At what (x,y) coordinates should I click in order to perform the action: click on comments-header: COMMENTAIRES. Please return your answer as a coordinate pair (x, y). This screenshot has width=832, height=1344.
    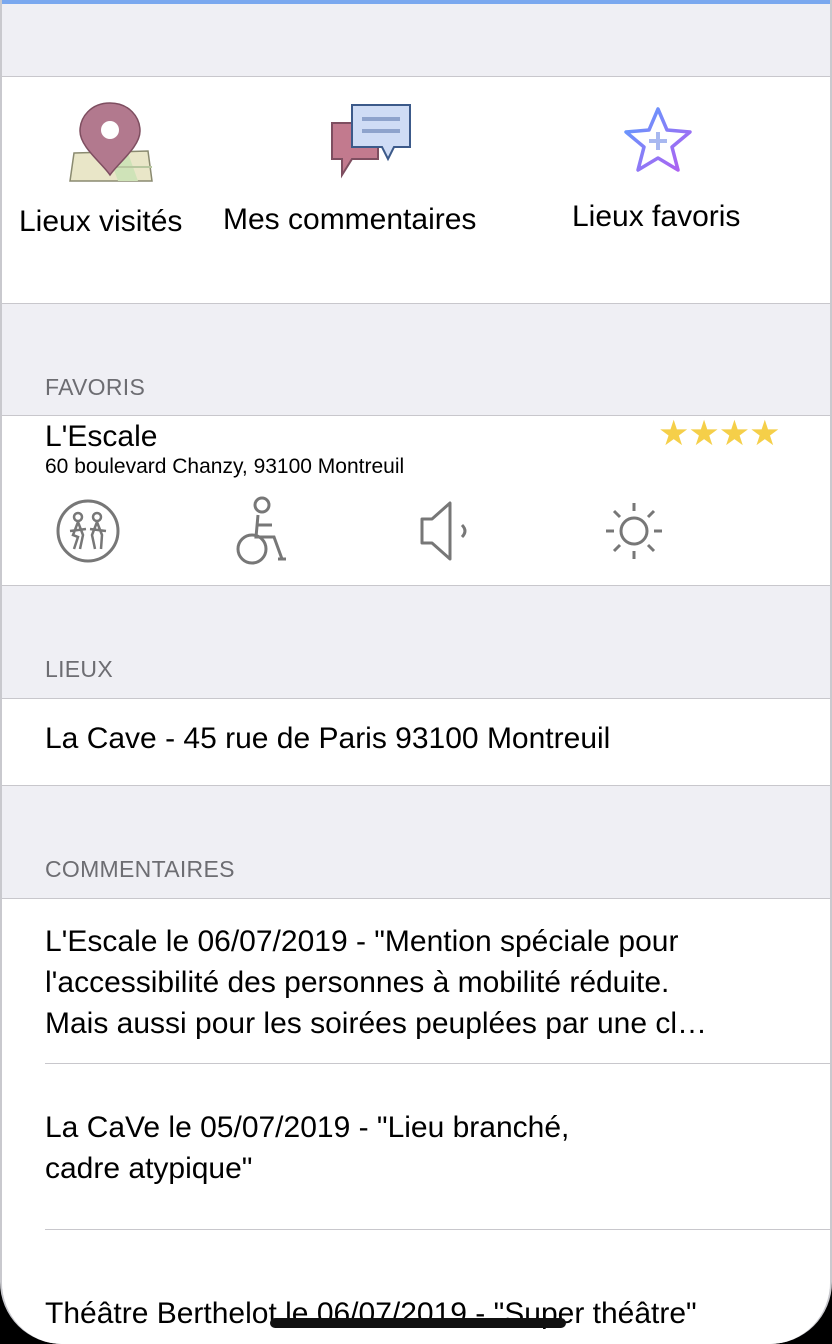
    Looking at the image, I should click on (140, 869).